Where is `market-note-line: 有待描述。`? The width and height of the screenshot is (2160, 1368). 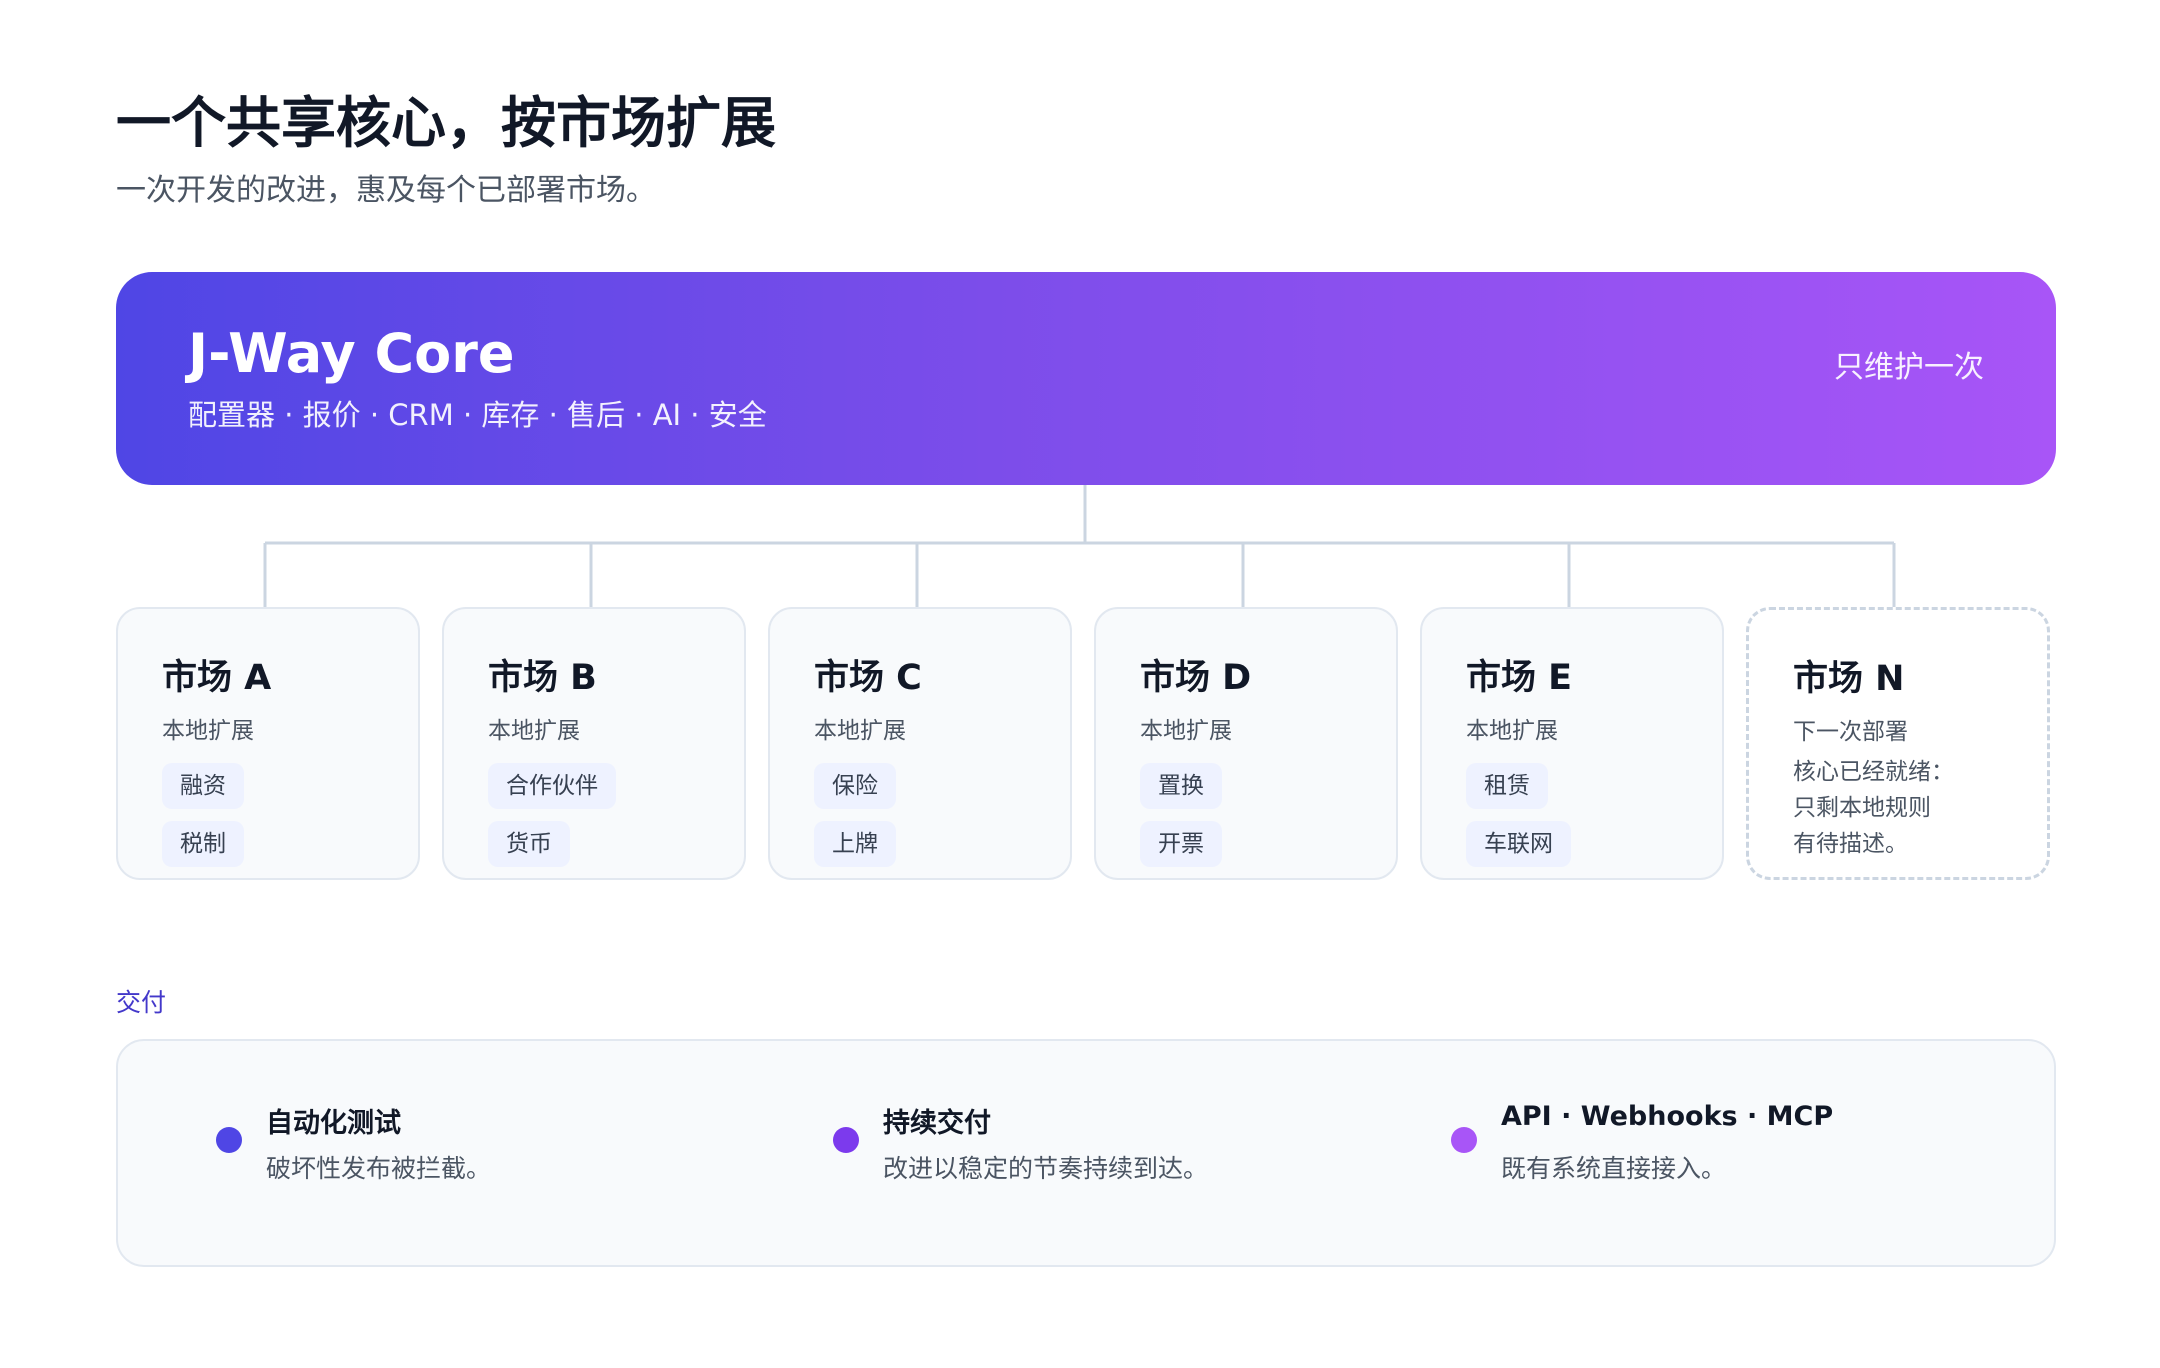 market-note-line: 有待描述。 is located at coordinates (1850, 844).